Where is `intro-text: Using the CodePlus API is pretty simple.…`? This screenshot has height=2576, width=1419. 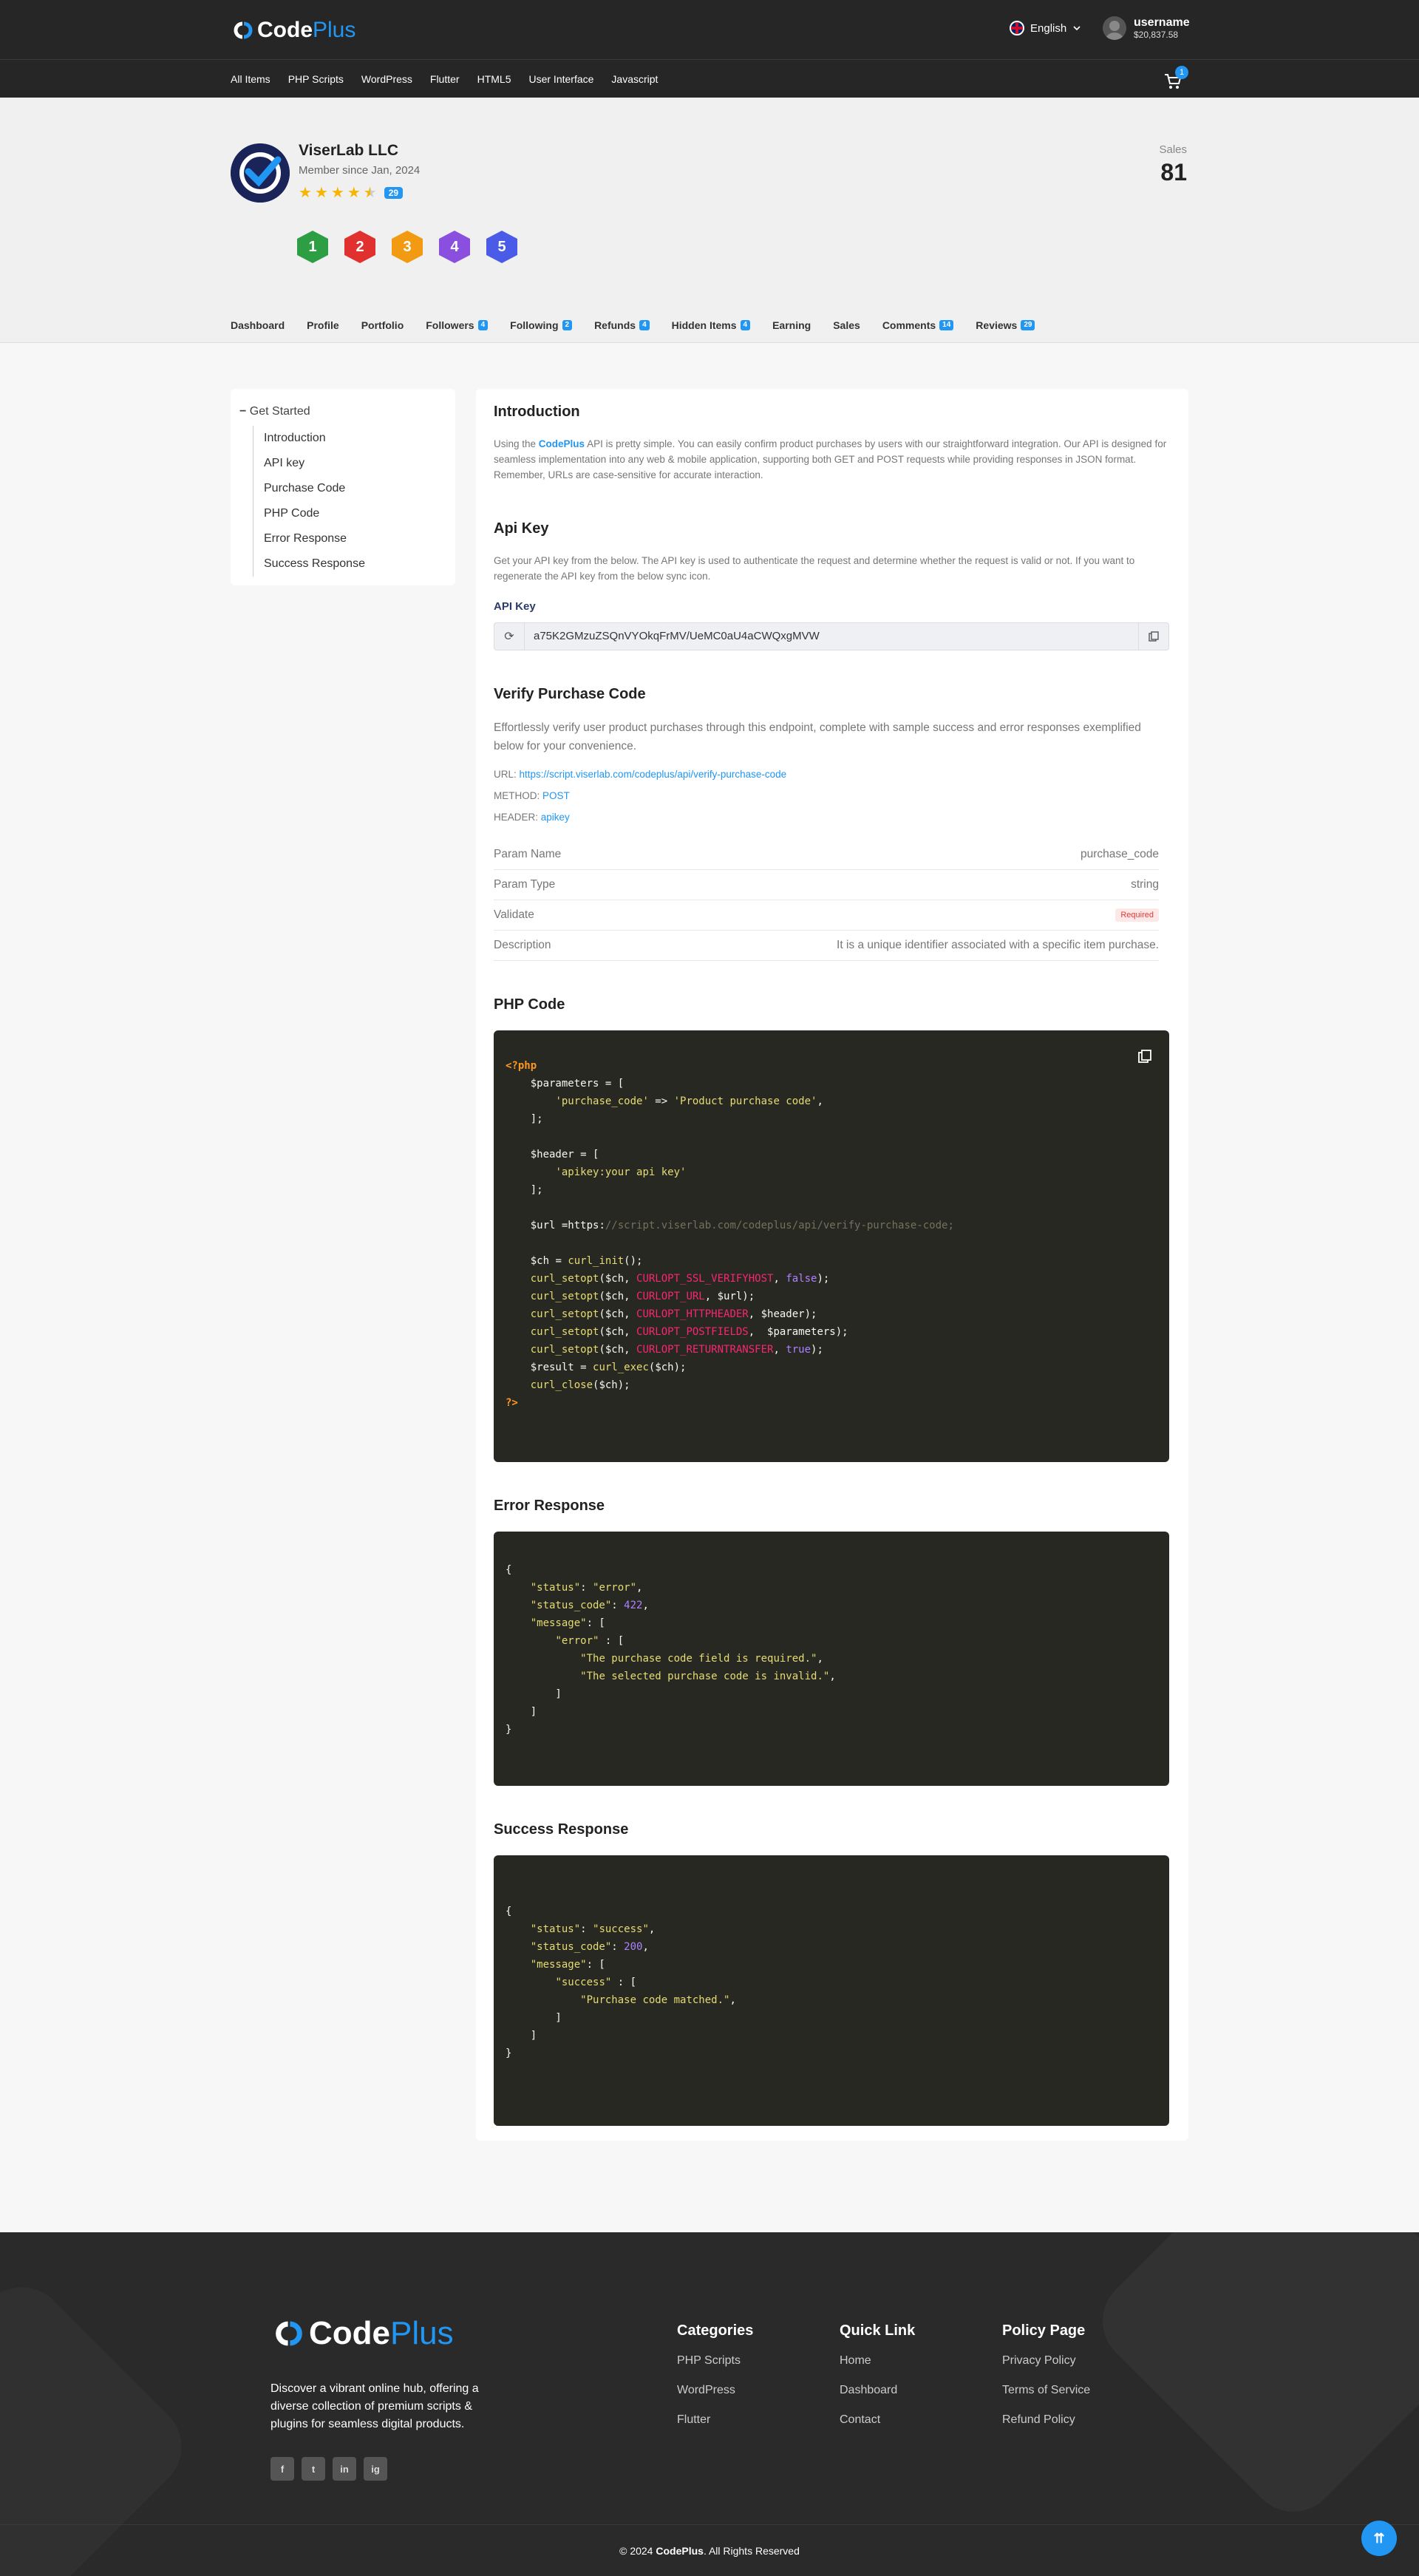 intro-text: Using the CodePlus API is pretty simple.… is located at coordinates (832, 459).